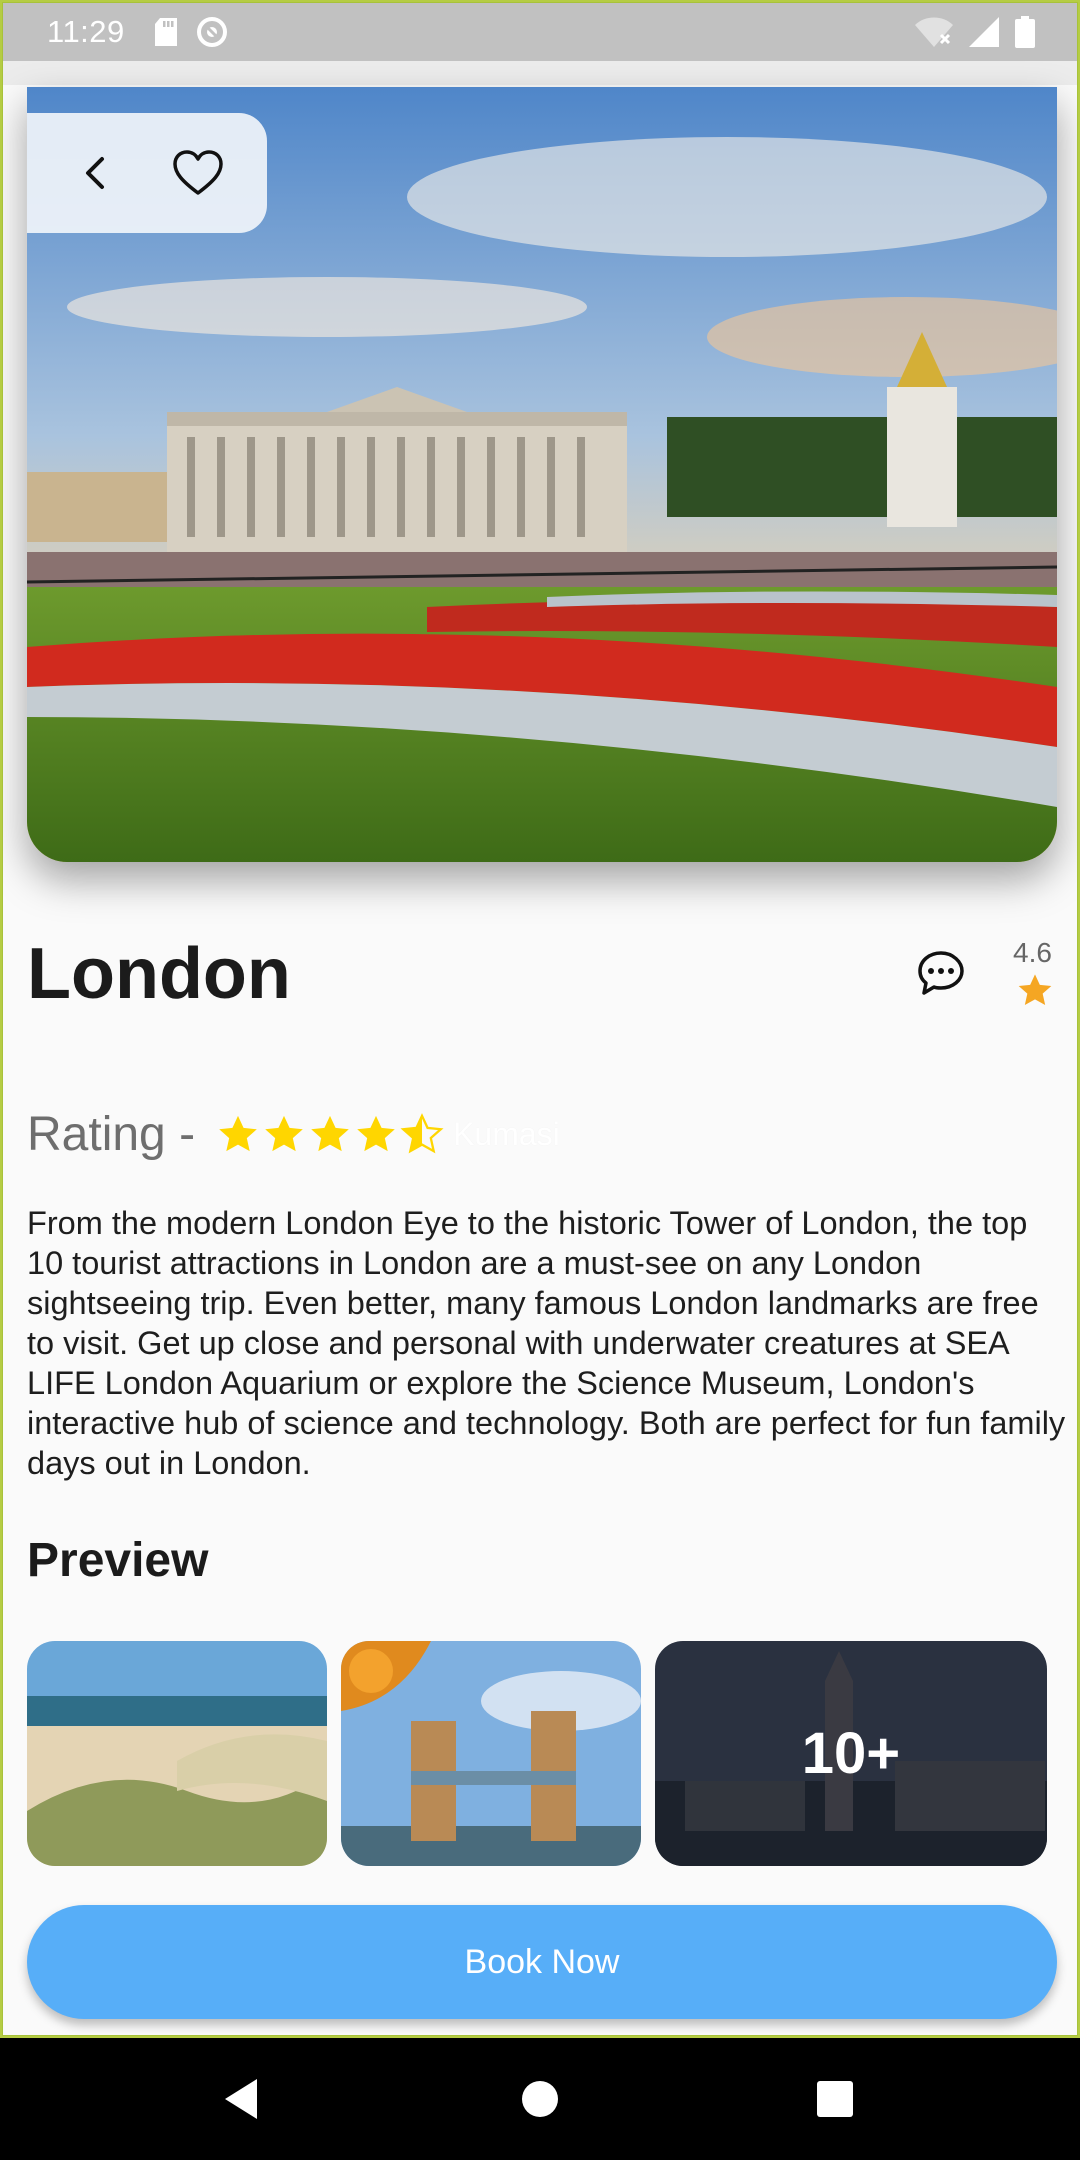 Image resolution: width=1080 pixels, height=2160 pixels. I want to click on rating-location: Kumasi, so click(506, 1134).